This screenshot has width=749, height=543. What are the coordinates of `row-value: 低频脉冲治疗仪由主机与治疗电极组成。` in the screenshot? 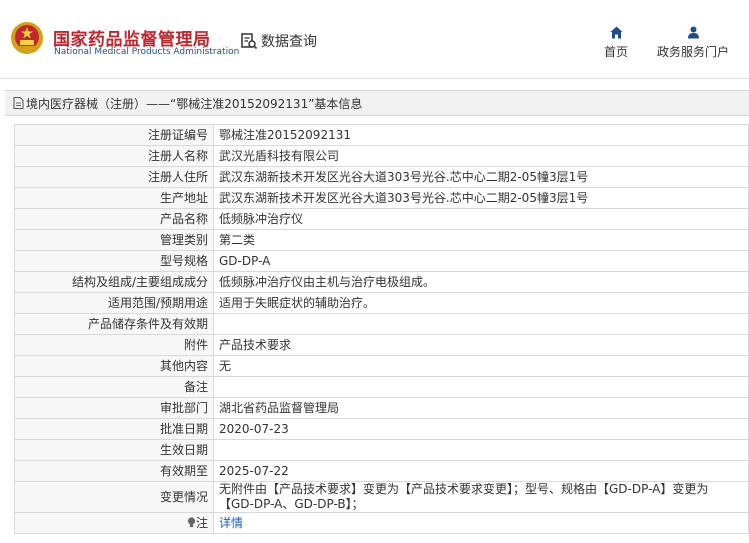 It's located at (481, 282).